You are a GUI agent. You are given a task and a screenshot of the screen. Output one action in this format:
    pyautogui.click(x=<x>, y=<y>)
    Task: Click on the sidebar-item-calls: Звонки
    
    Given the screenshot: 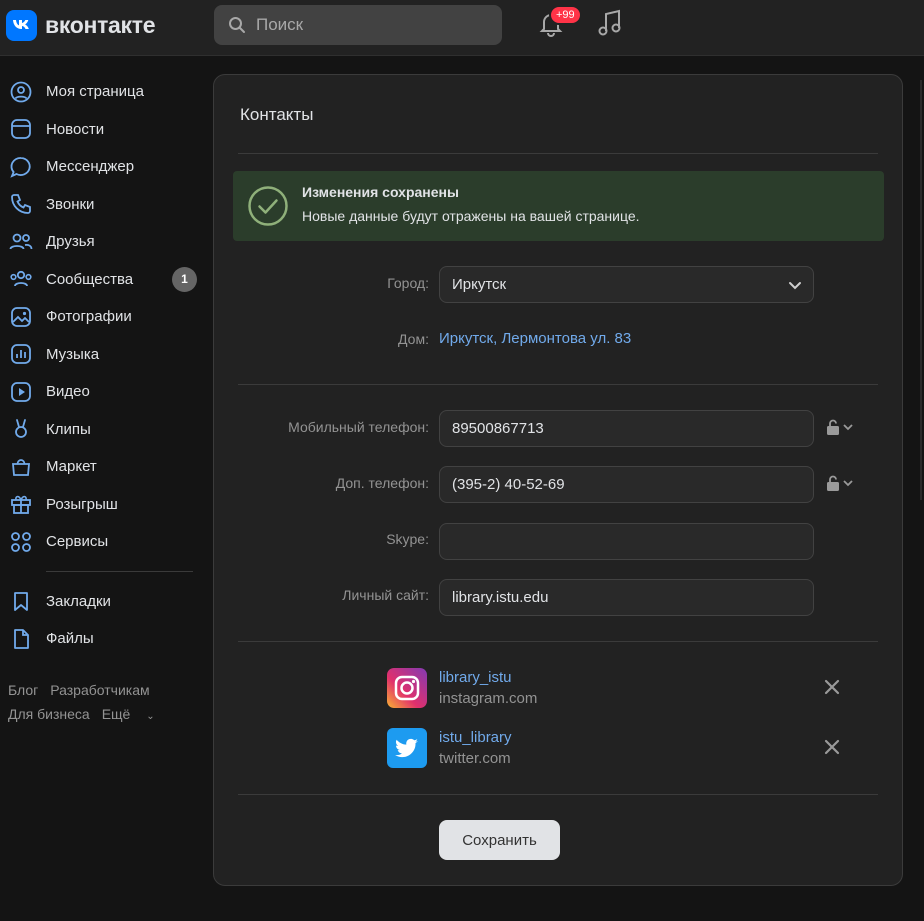 What is the action you would take?
    pyautogui.click(x=105, y=205)
    